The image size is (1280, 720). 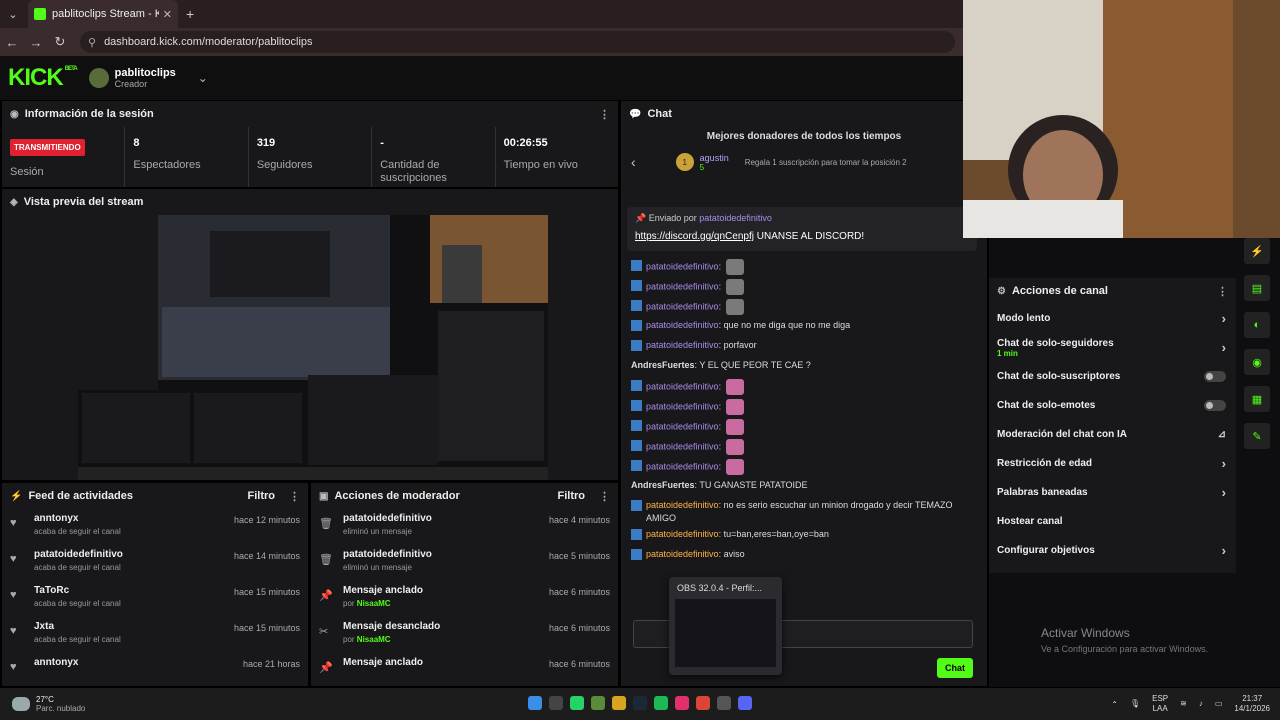 What do you see at coordinates (955, 668) in the screenshot?
I see `send-chat-button: Chat` at bounding box center [955, 668].